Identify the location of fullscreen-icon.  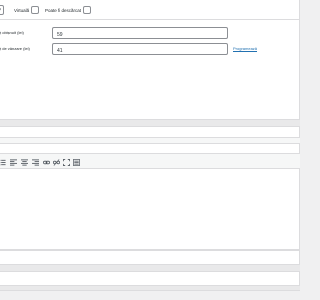
(66, 162).